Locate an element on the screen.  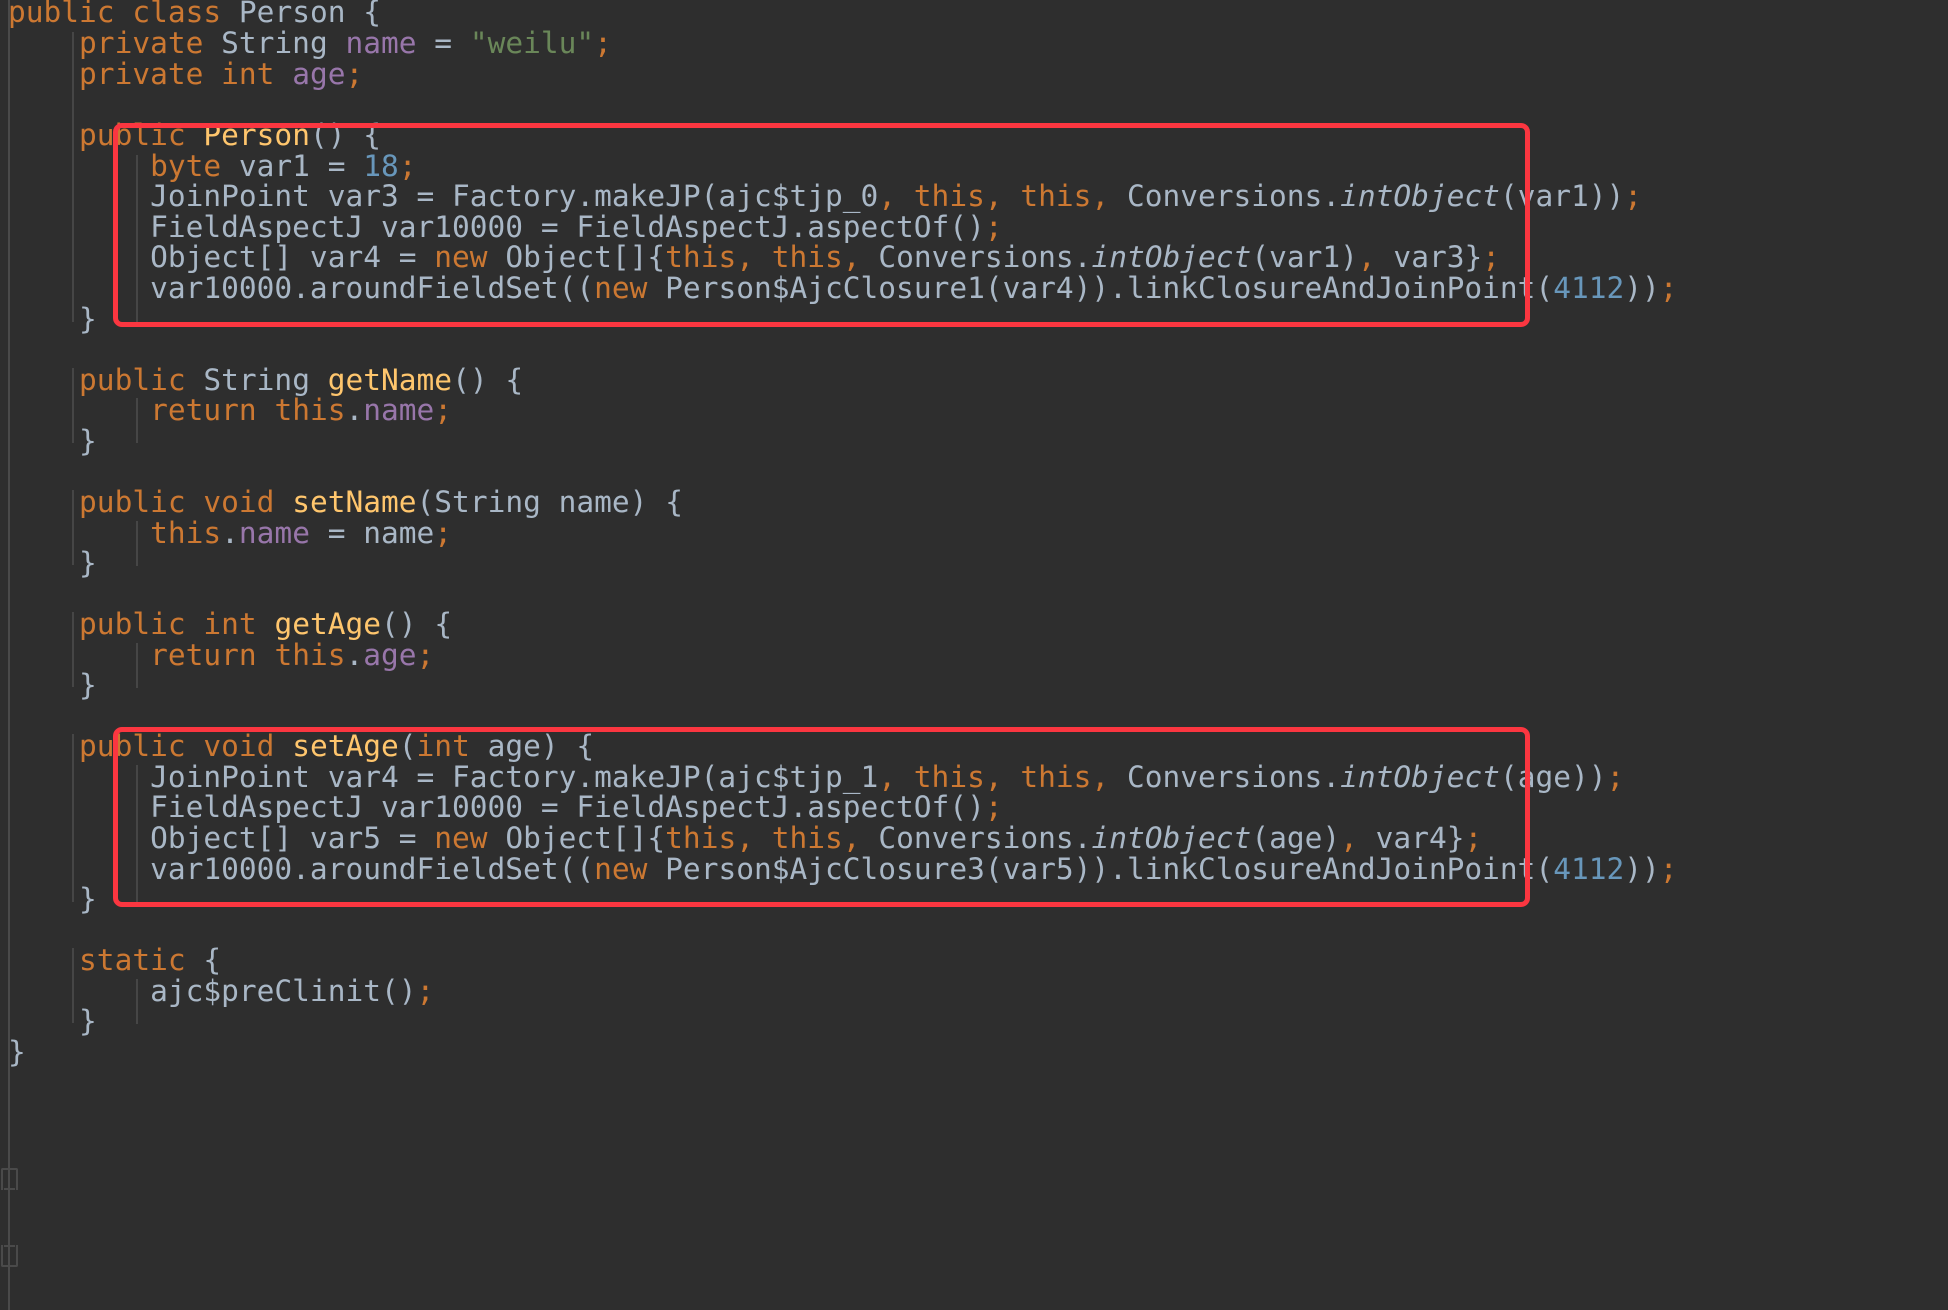
code-line-35: } is located at coordinates (17, 1052).